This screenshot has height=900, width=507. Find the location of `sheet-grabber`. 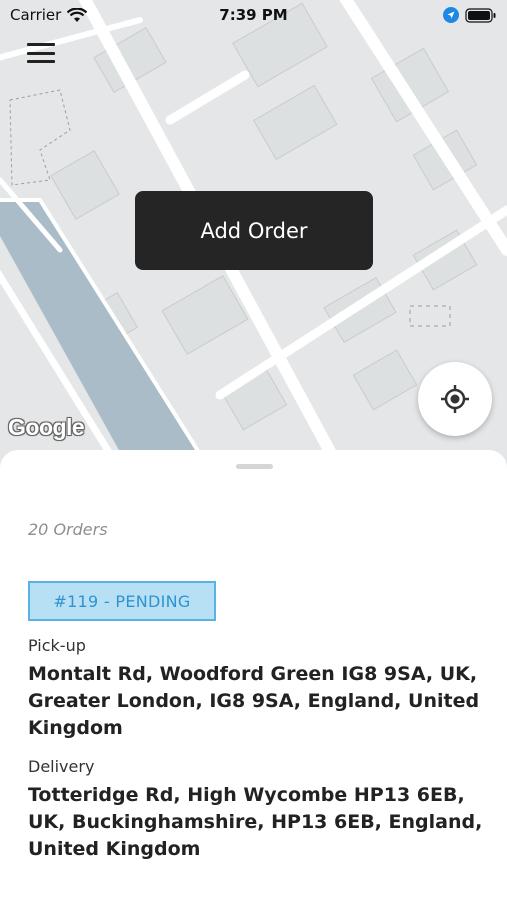

sheet-grabber is located at coordinates (254, 466).